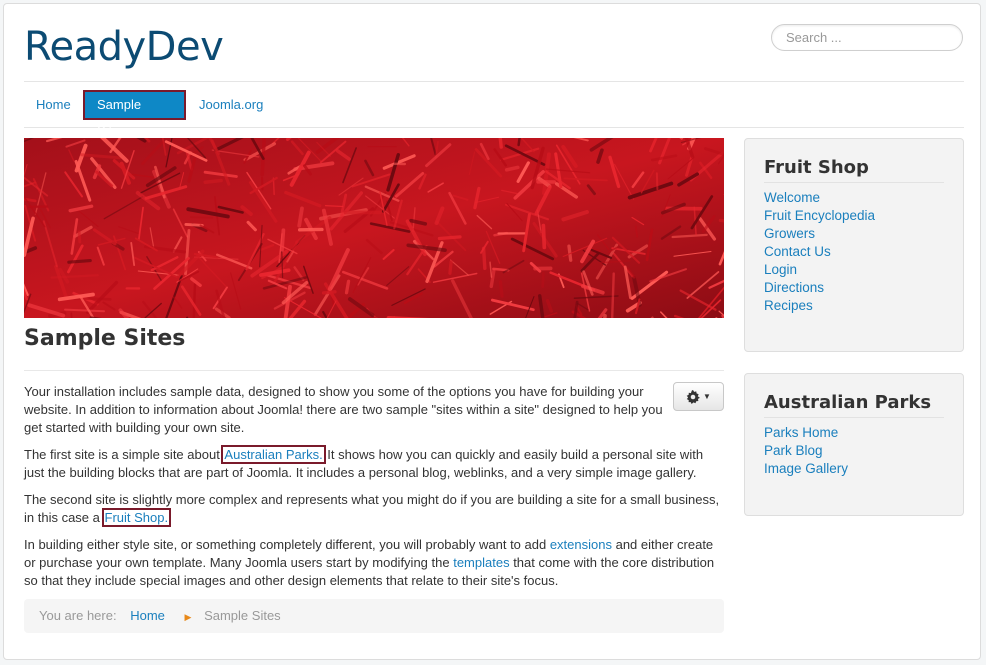 The width and height of the screenshot is (986, 665). I want to click on menu-link-welcome: Welcome, so click(792, 197).